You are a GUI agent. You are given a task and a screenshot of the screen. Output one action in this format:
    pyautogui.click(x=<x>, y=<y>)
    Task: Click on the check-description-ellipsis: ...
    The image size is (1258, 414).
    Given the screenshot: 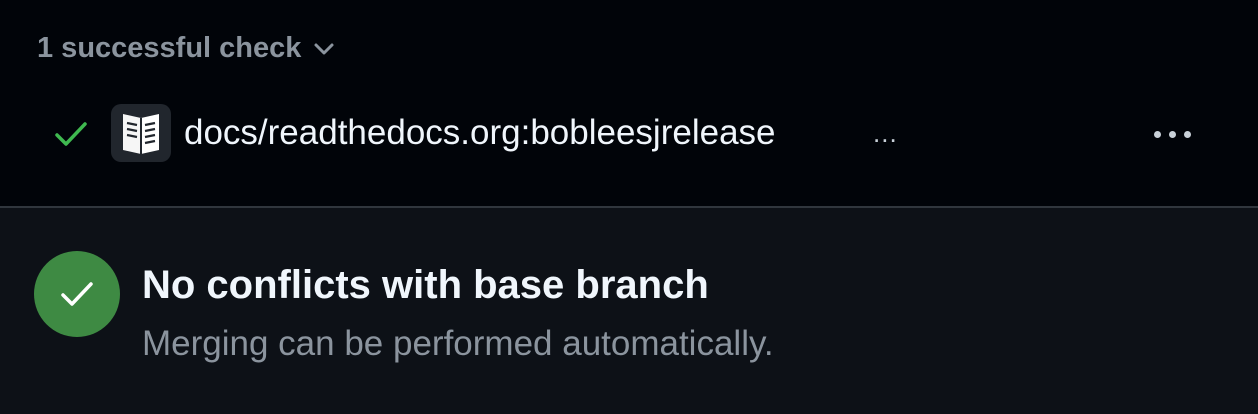 What is the action you would take?
    pyautogui.click(x=885, y=133)
    